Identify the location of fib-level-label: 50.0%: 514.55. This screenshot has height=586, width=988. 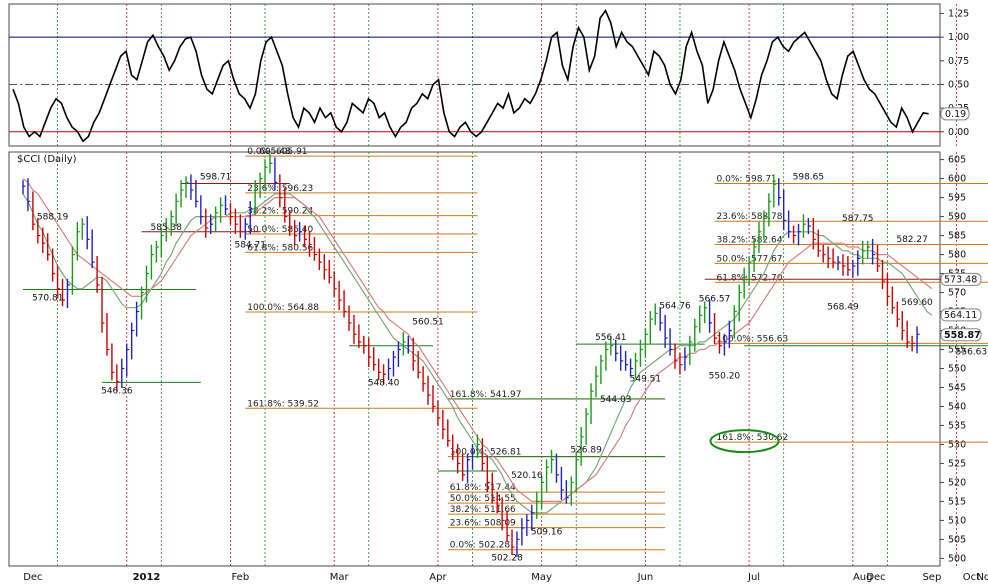
(483, 499).